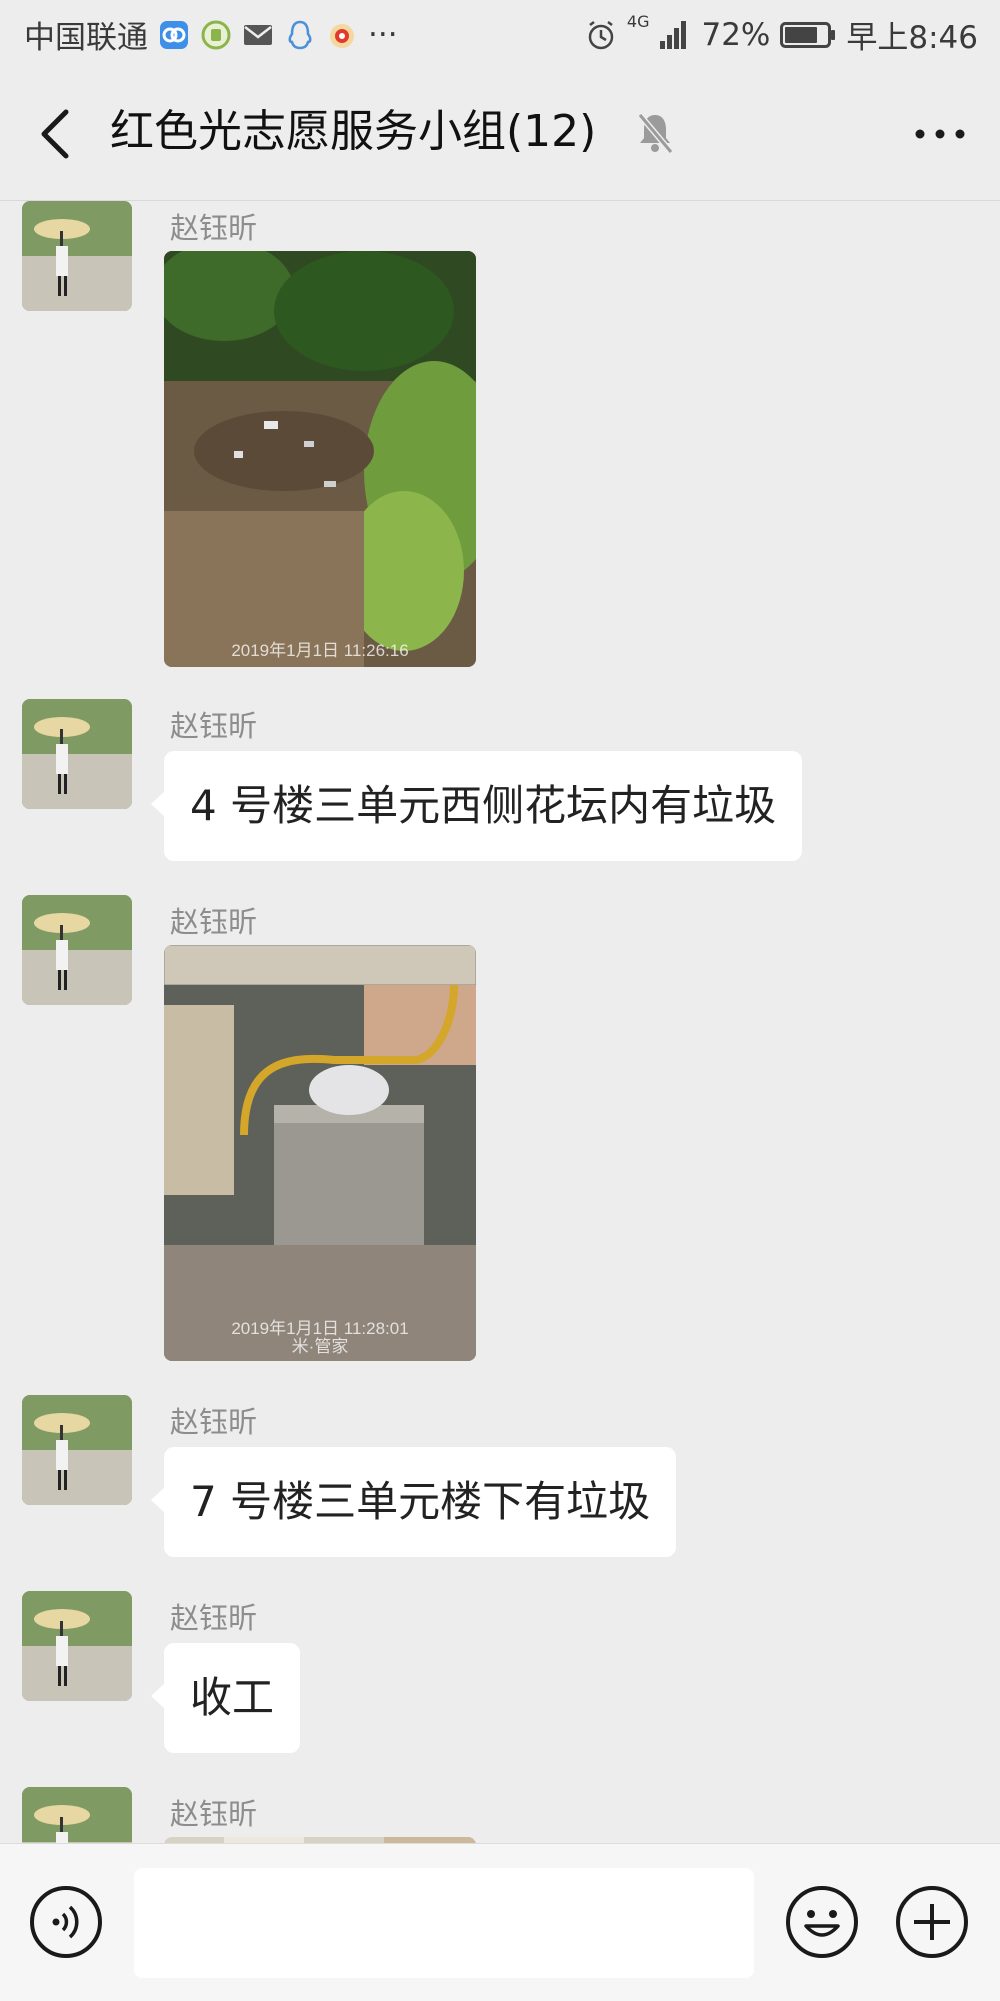  What do you see at coordinates (413, 1502) in the screenshot?
I see `text-bubble: 7 号楼三单元楼下有垃圾` at bounding box center [413, 1502].